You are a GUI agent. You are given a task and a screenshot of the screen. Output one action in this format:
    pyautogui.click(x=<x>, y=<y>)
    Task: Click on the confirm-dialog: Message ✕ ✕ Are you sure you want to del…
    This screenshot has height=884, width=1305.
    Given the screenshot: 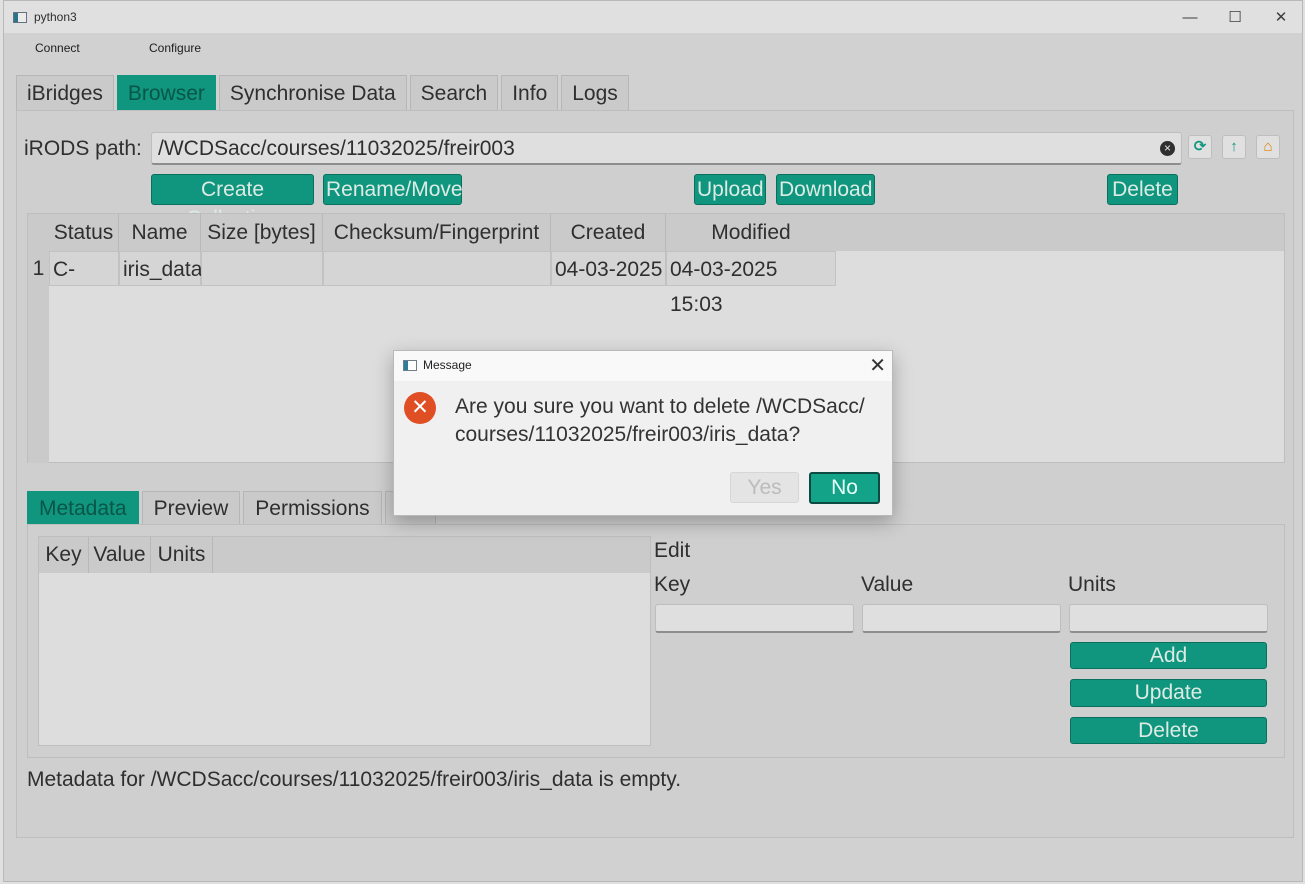 What is the action you would take?
    pyautogui.click(x=643, y=433)
    